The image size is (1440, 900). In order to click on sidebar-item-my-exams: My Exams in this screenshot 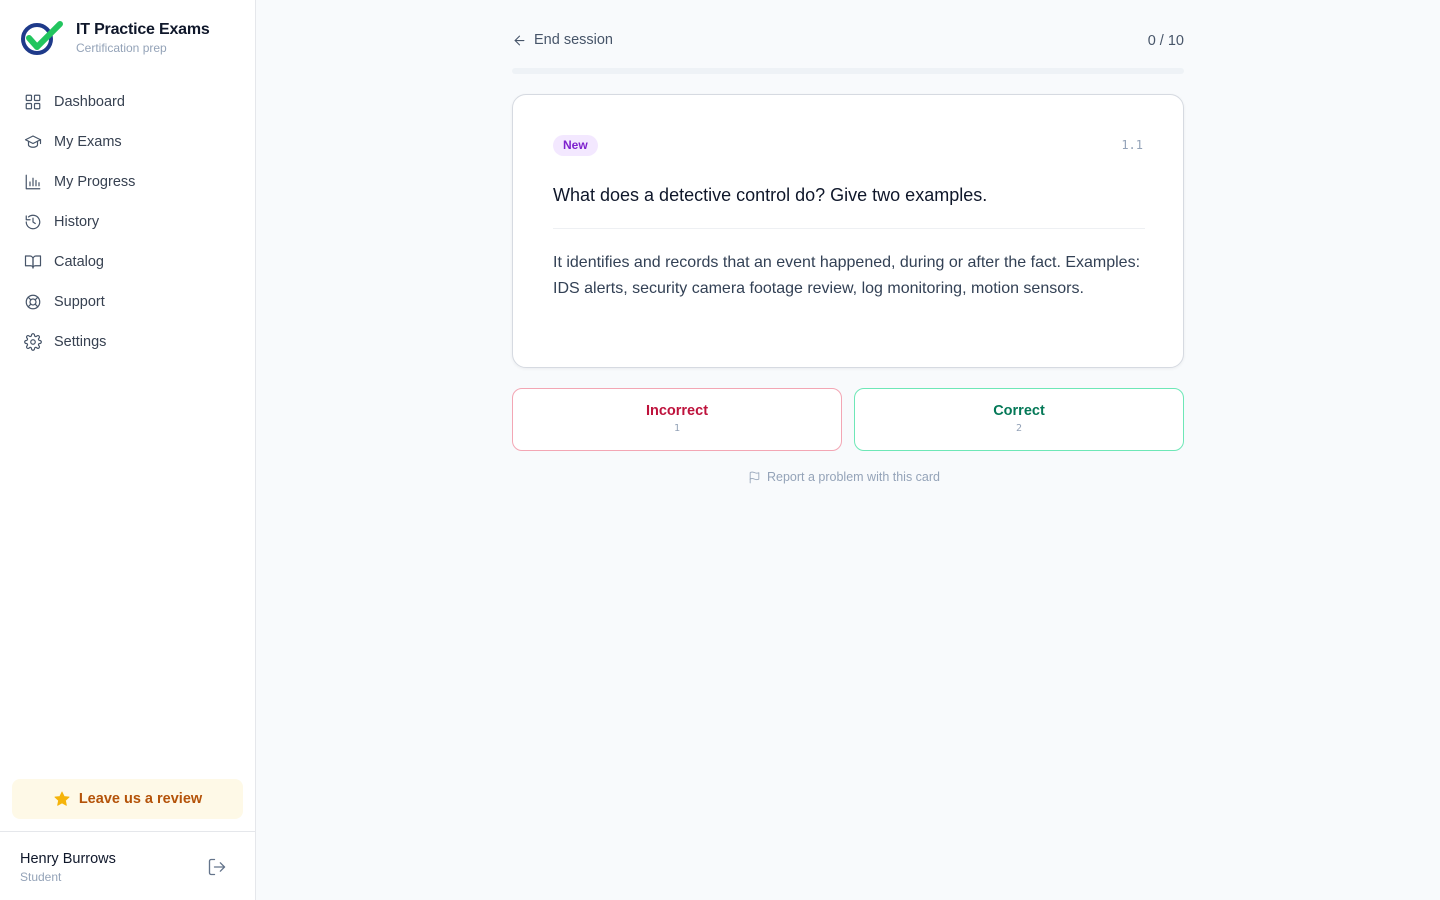, I will do `click(128, 142)`.